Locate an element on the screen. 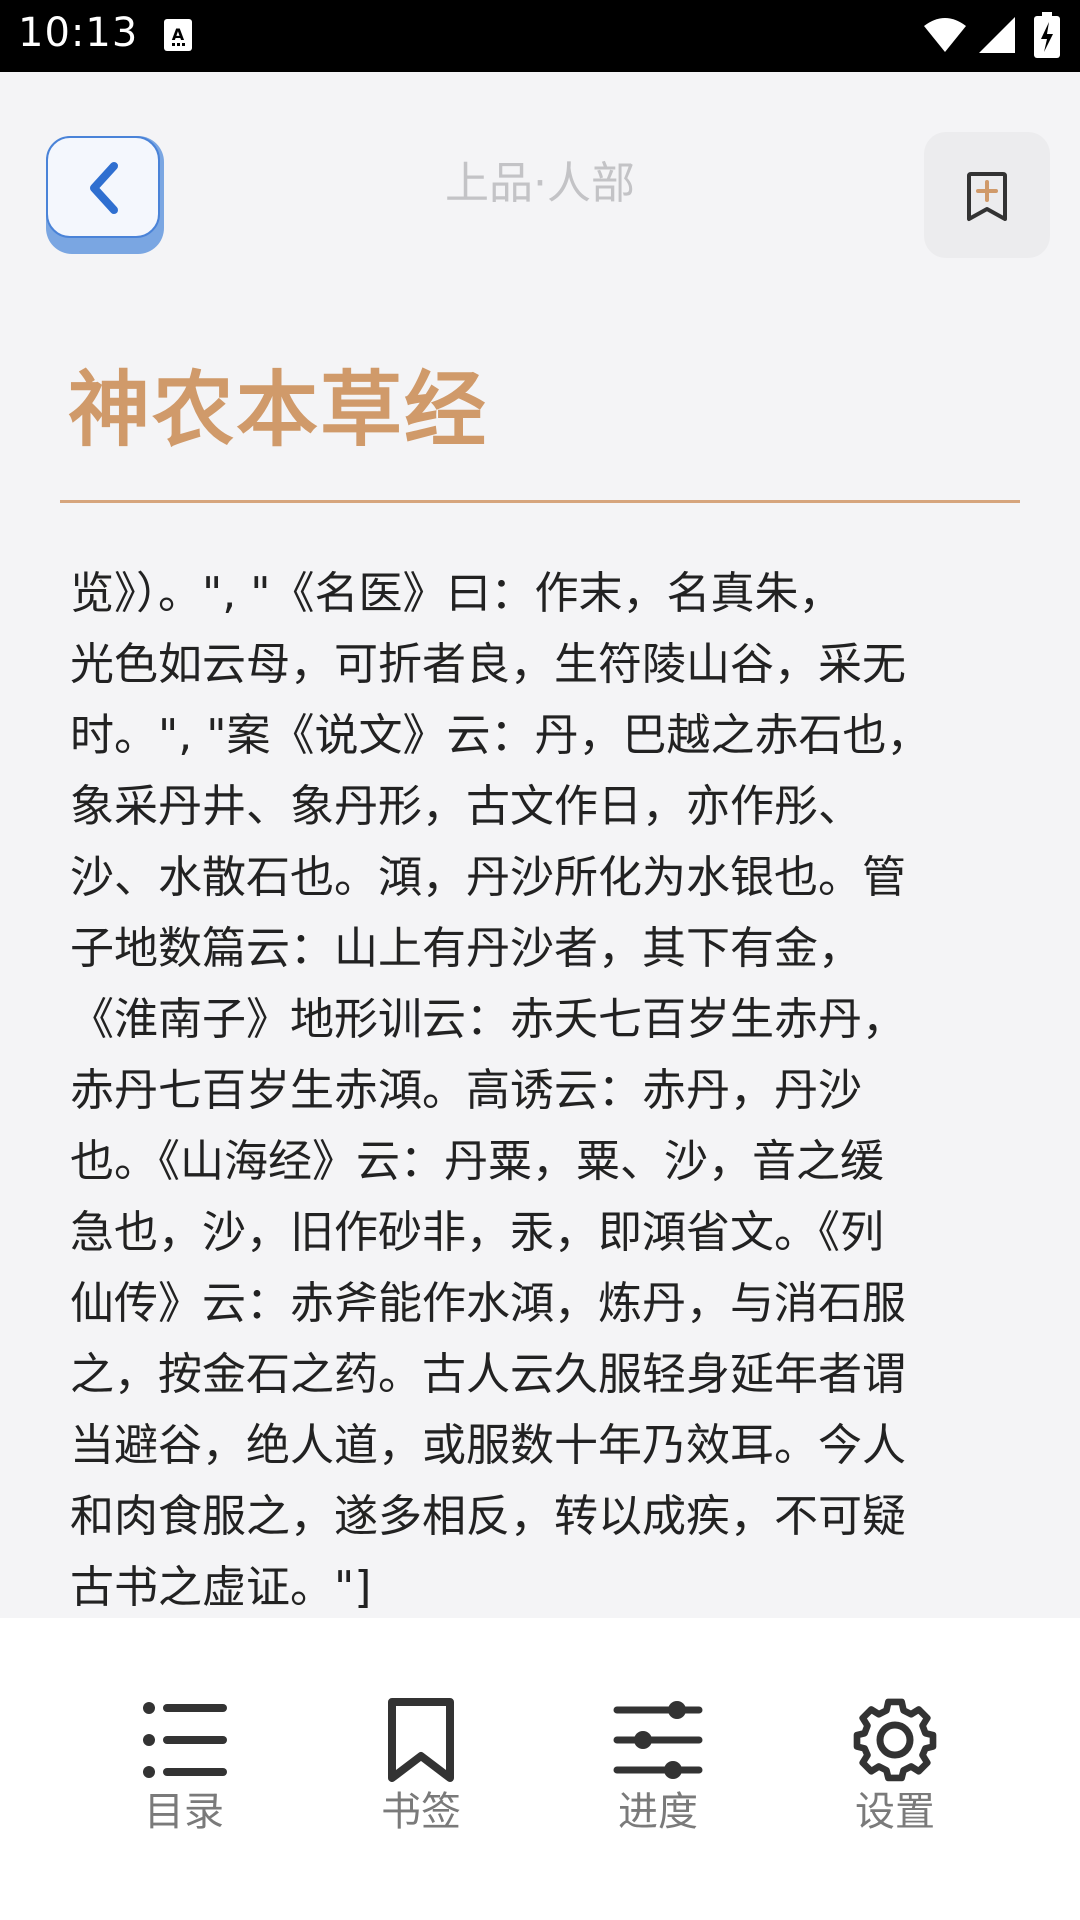 The height and width of the screenshot is (1920, 1080). nav-item-bookmarks: 书签 is located at coordinates (421, 1767).